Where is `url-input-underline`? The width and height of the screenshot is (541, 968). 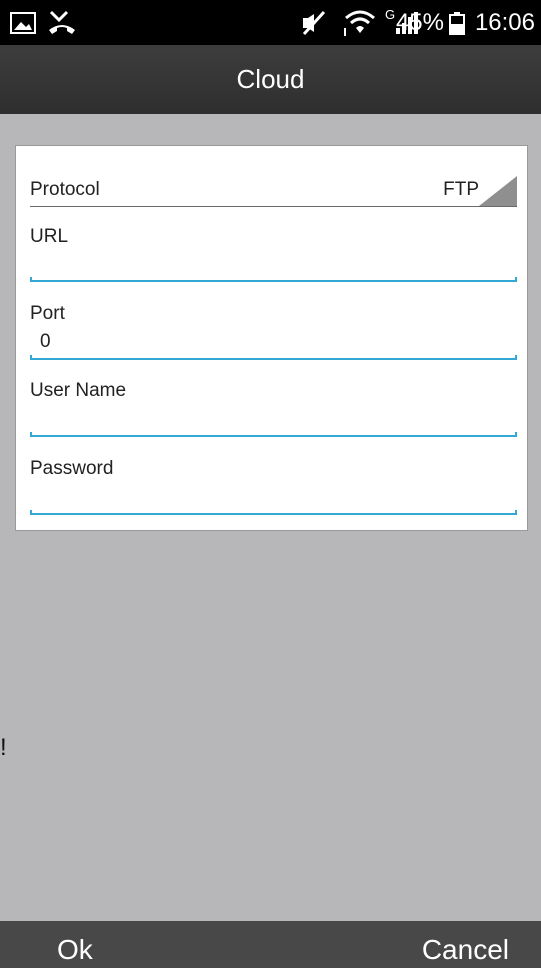
url-input-underline is located at coordinates (273, 279).